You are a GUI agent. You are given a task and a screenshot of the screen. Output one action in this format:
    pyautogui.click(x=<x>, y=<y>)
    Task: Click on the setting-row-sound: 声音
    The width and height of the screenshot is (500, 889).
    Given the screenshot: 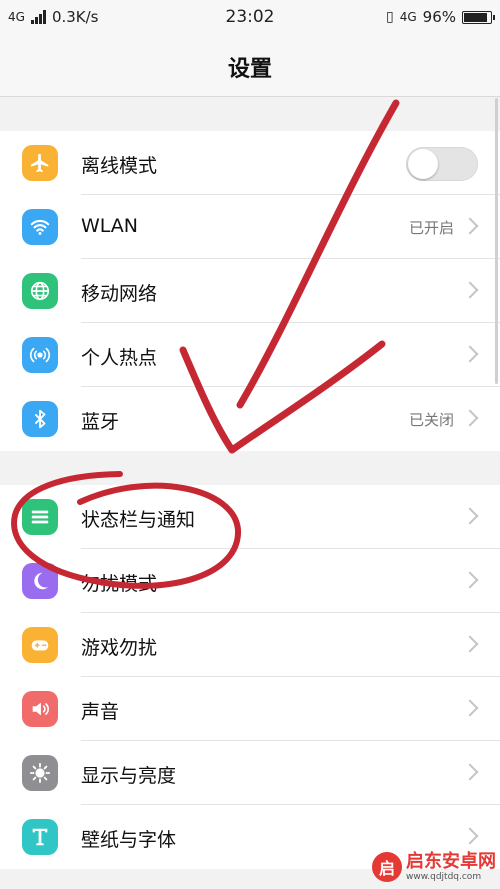 What is the action you would take?
    pyautogui.click(x=250, y=709)
    